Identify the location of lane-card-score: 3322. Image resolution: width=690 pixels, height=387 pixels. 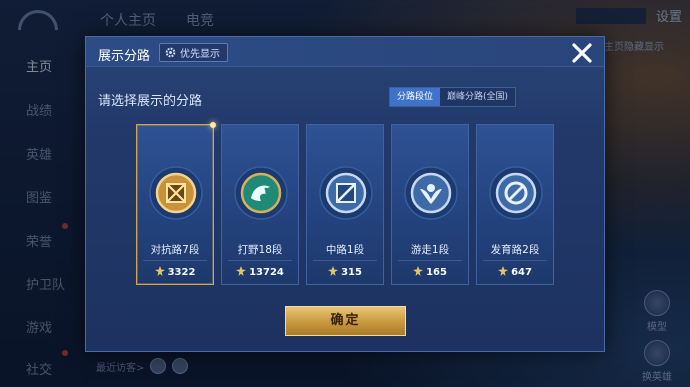
(175, 272).